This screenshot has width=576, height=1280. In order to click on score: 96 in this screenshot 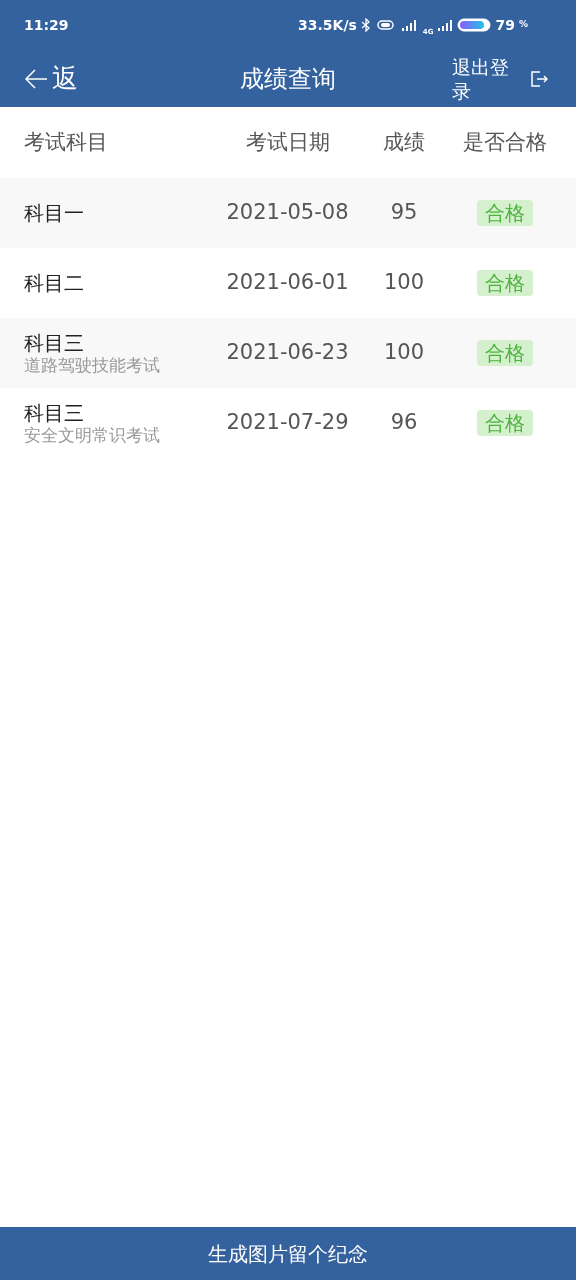, I will do `click(404, 422)`.